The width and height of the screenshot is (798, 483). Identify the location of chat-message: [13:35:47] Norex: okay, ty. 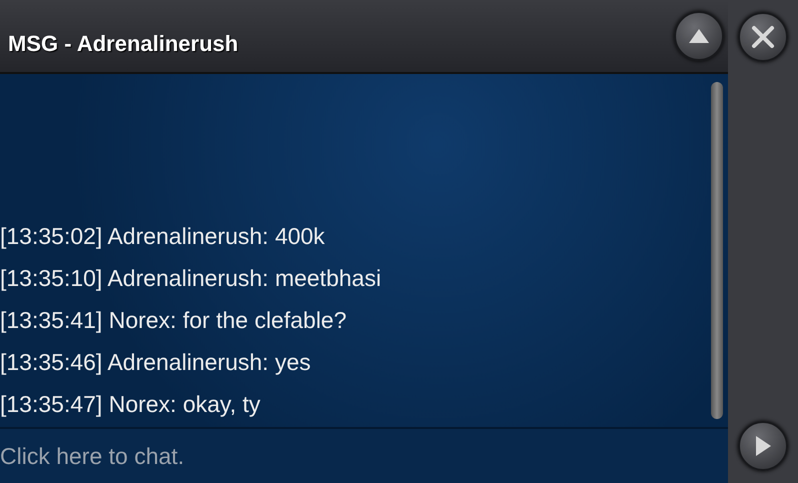
(131, 404).